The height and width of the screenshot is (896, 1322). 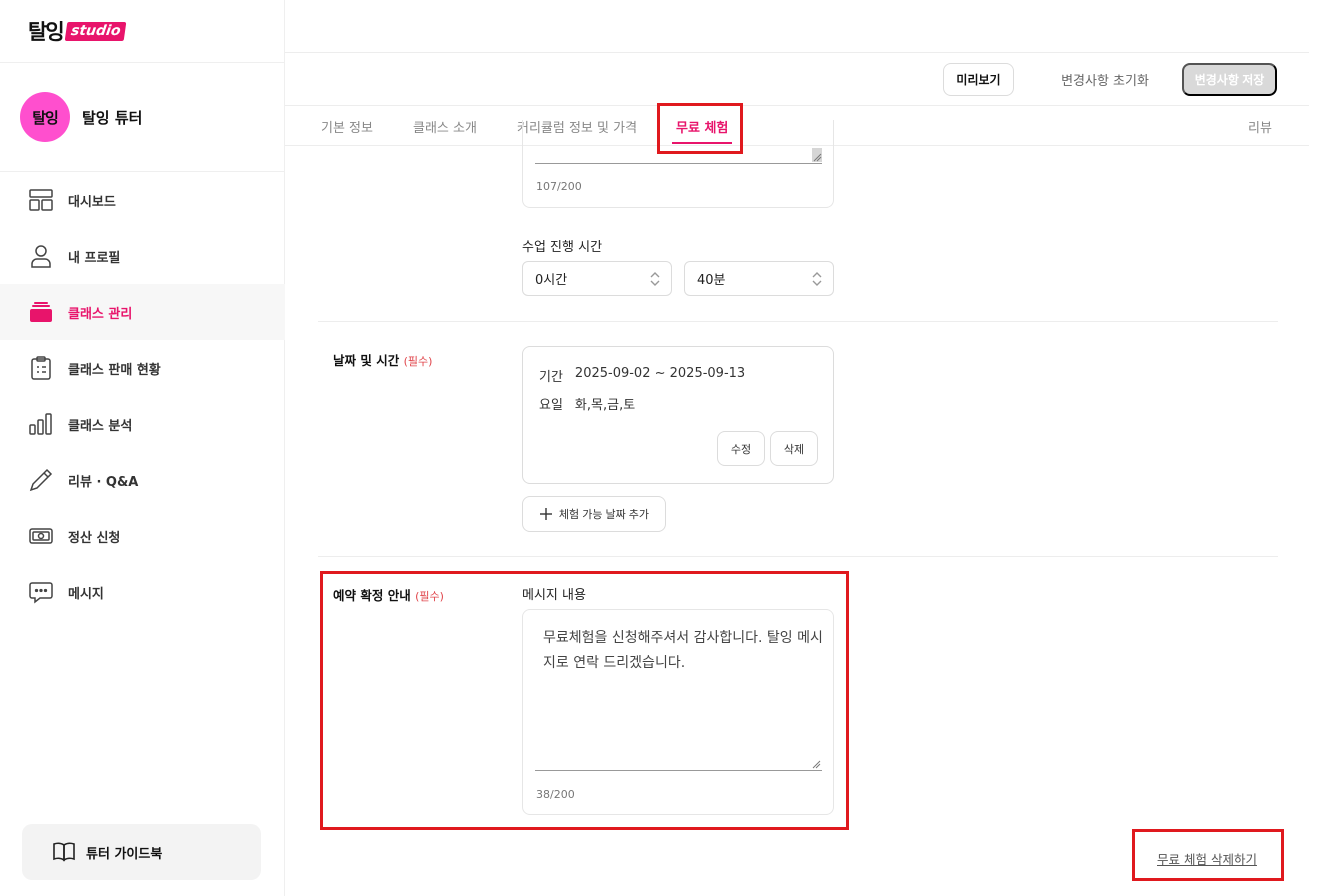 What do you see at coordinates (741, 448) in the screenshot?
I see `edit-date-button: 수정` at bounding box center [741, 448].